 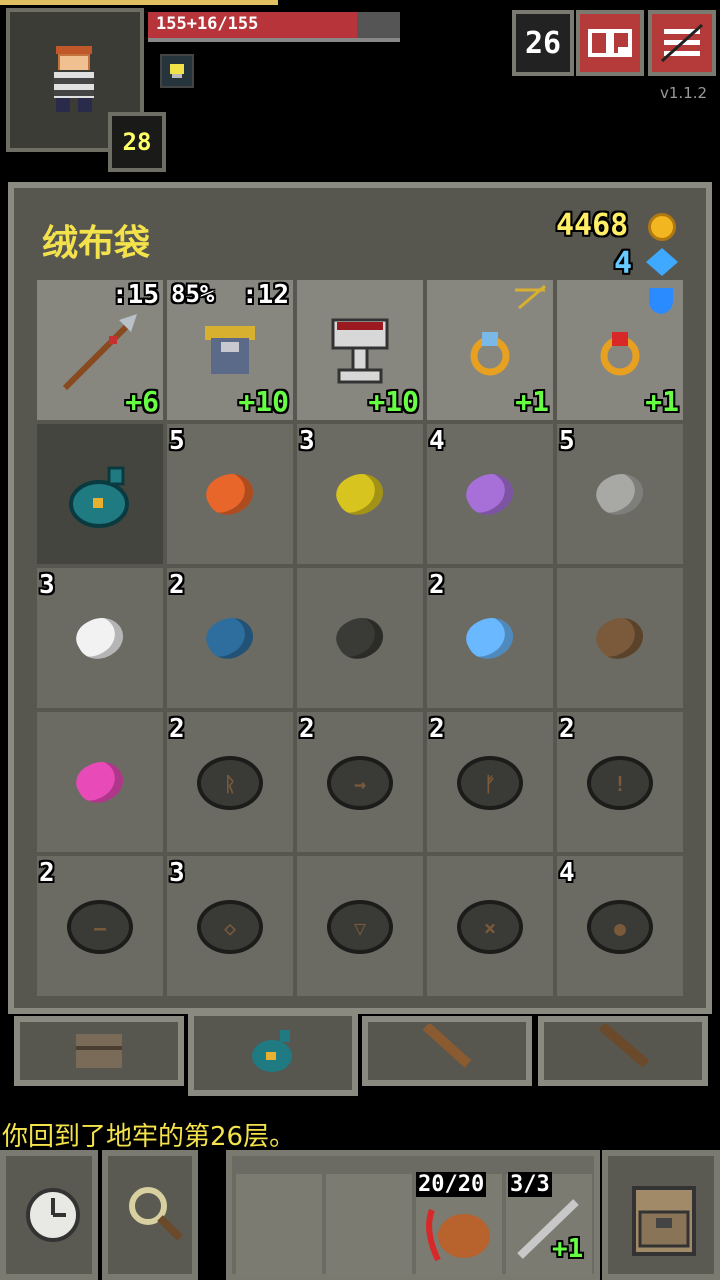 I want to click on chest-icon, so click(x=99, y=1051).